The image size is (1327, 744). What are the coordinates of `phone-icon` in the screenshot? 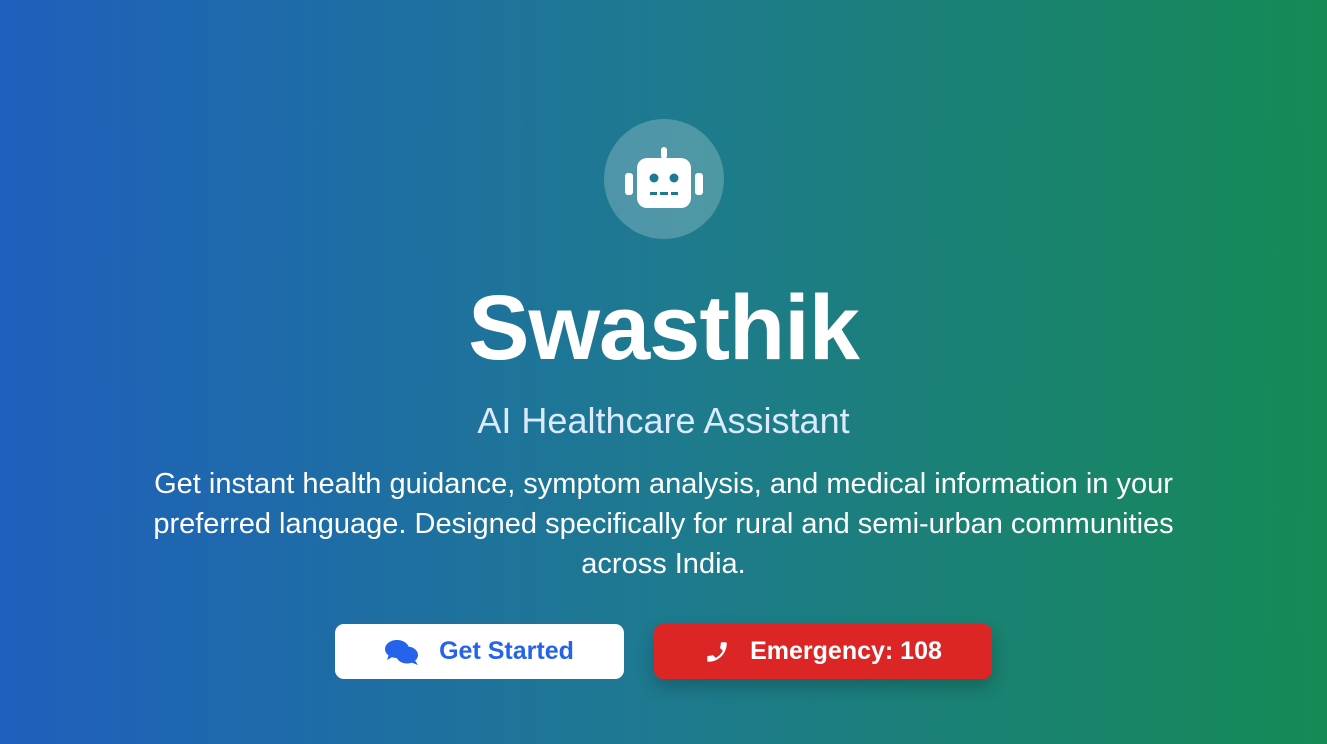 It's located at (717, 652).